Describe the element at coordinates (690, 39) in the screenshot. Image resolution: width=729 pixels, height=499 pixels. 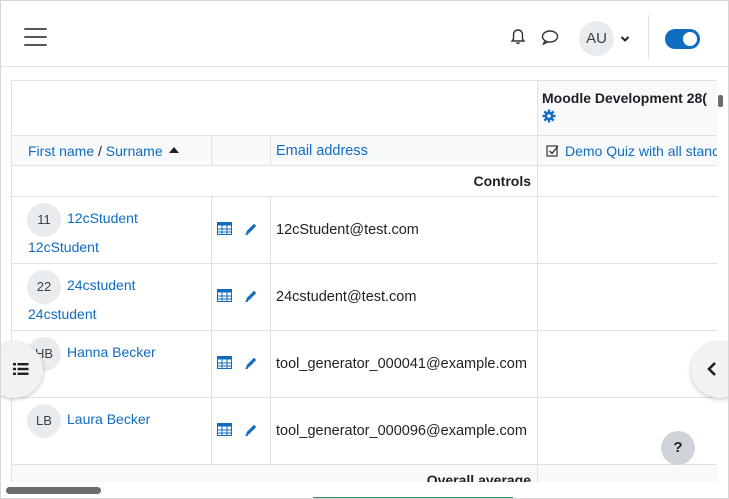
I see `toggle-knob` at that location.